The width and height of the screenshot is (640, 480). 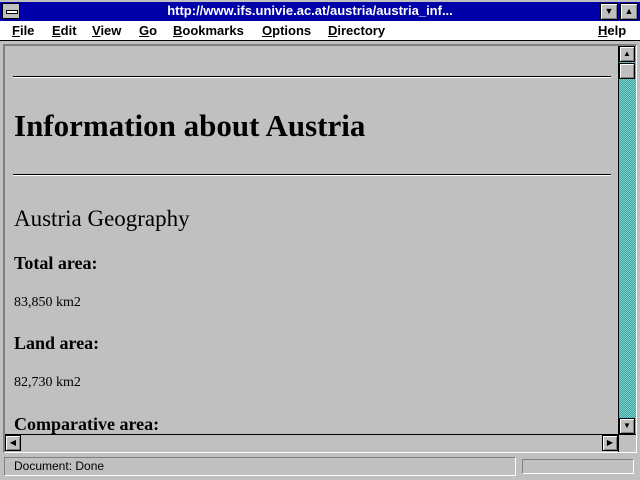 What do you see at coordinates (609, 11) in the screenshot?
I see `minimize-icon: ▼` at bounding box center [609, 11].